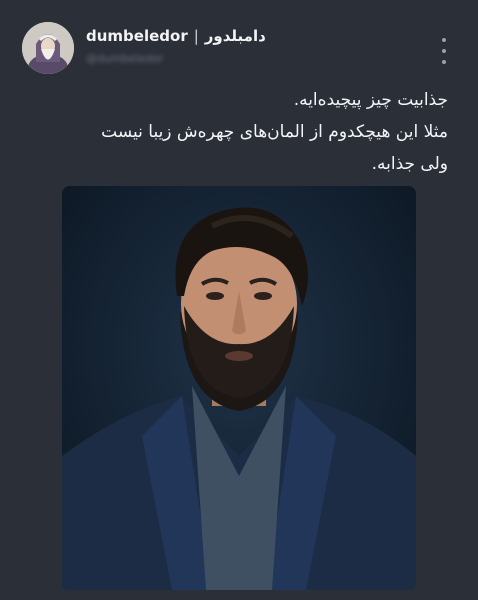 This screenshot has height=600, width=478. Describe the element at coordinates (125, 58) in the screenshot. I see `author-handle: @dumbeledor` at that location.